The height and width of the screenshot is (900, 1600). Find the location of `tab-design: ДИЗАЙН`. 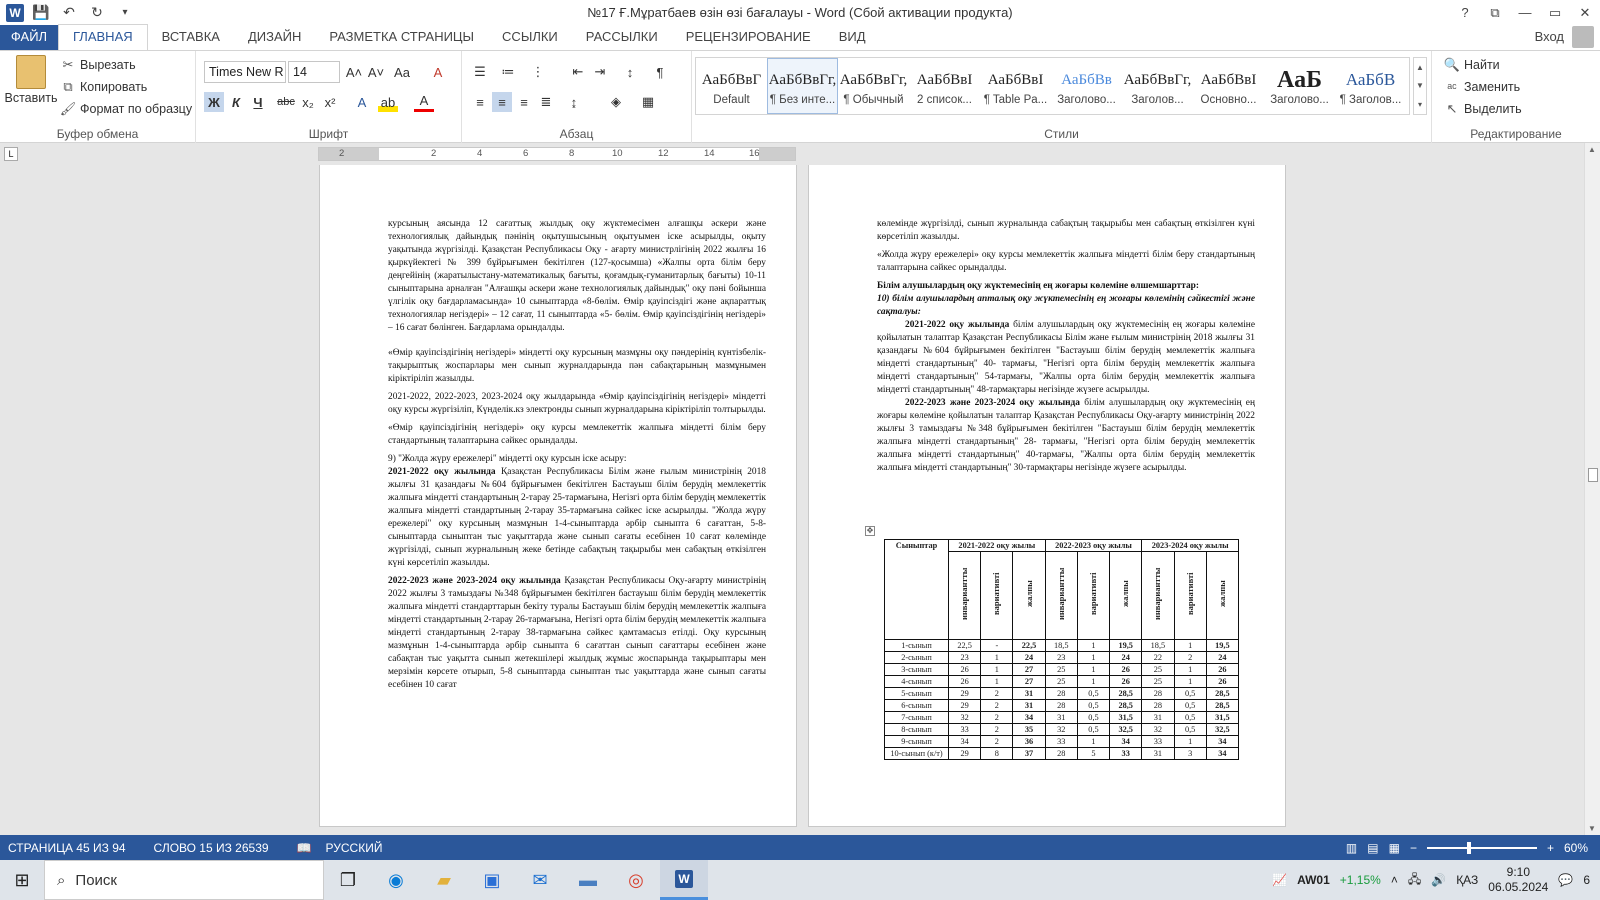

tab-design: ДИЗАЙН is located at coordinates (274, 37).